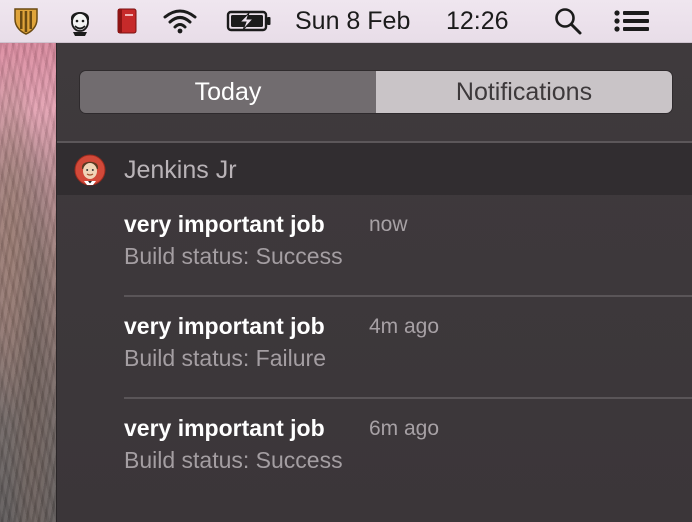 Image resolution: width=692 pixels, height=522 pixels. What do you see at coordinates (90, 170) in the screenshot?
I see `jenkins-butler-icon` at bounding box center [90, 170].